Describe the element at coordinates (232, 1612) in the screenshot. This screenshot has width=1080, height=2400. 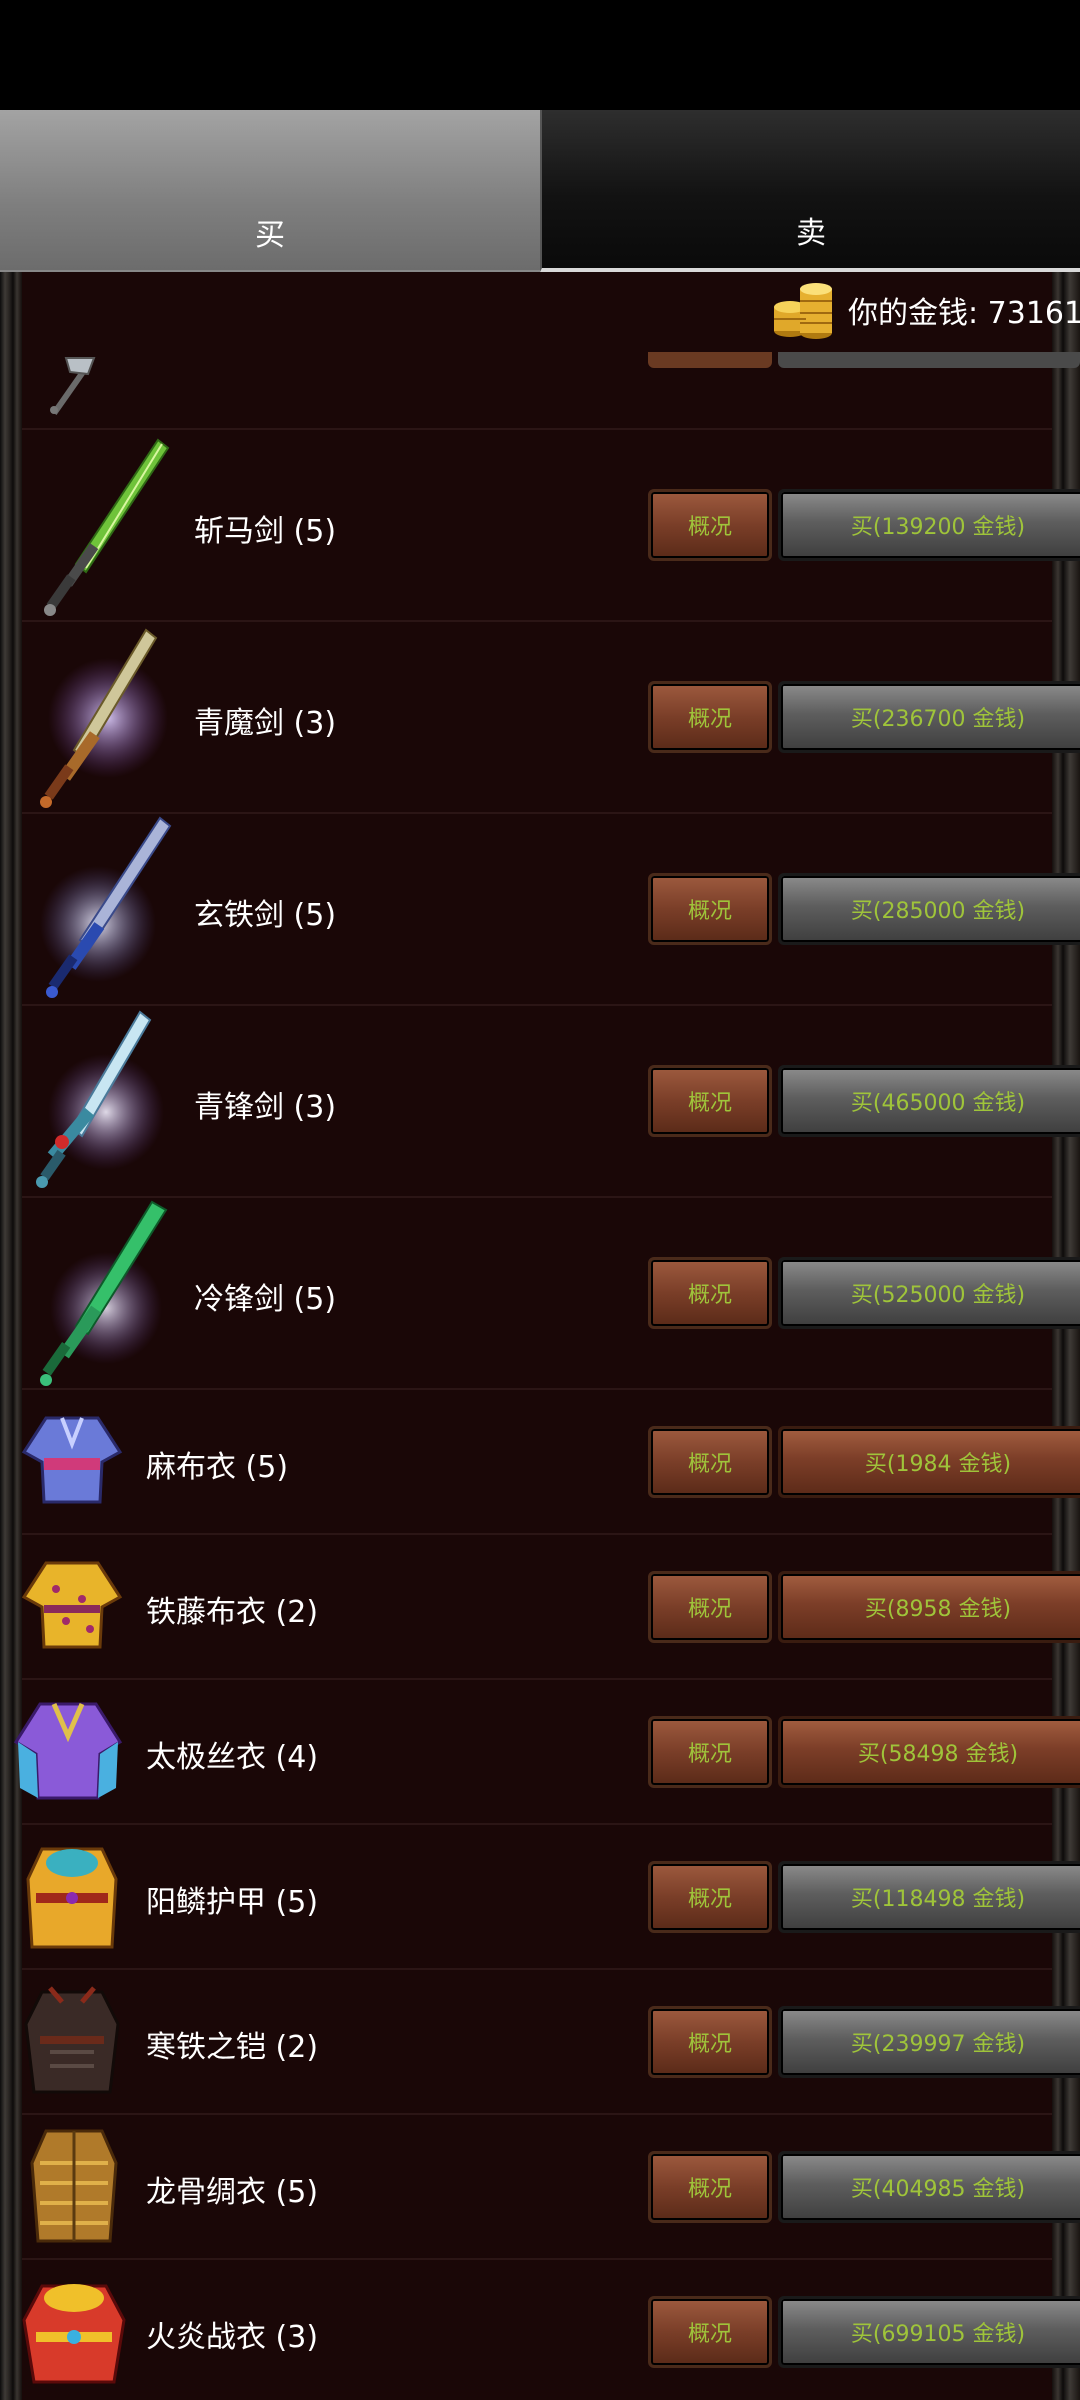
I see `item-name: 铁藤布衣 (2)` at that location.